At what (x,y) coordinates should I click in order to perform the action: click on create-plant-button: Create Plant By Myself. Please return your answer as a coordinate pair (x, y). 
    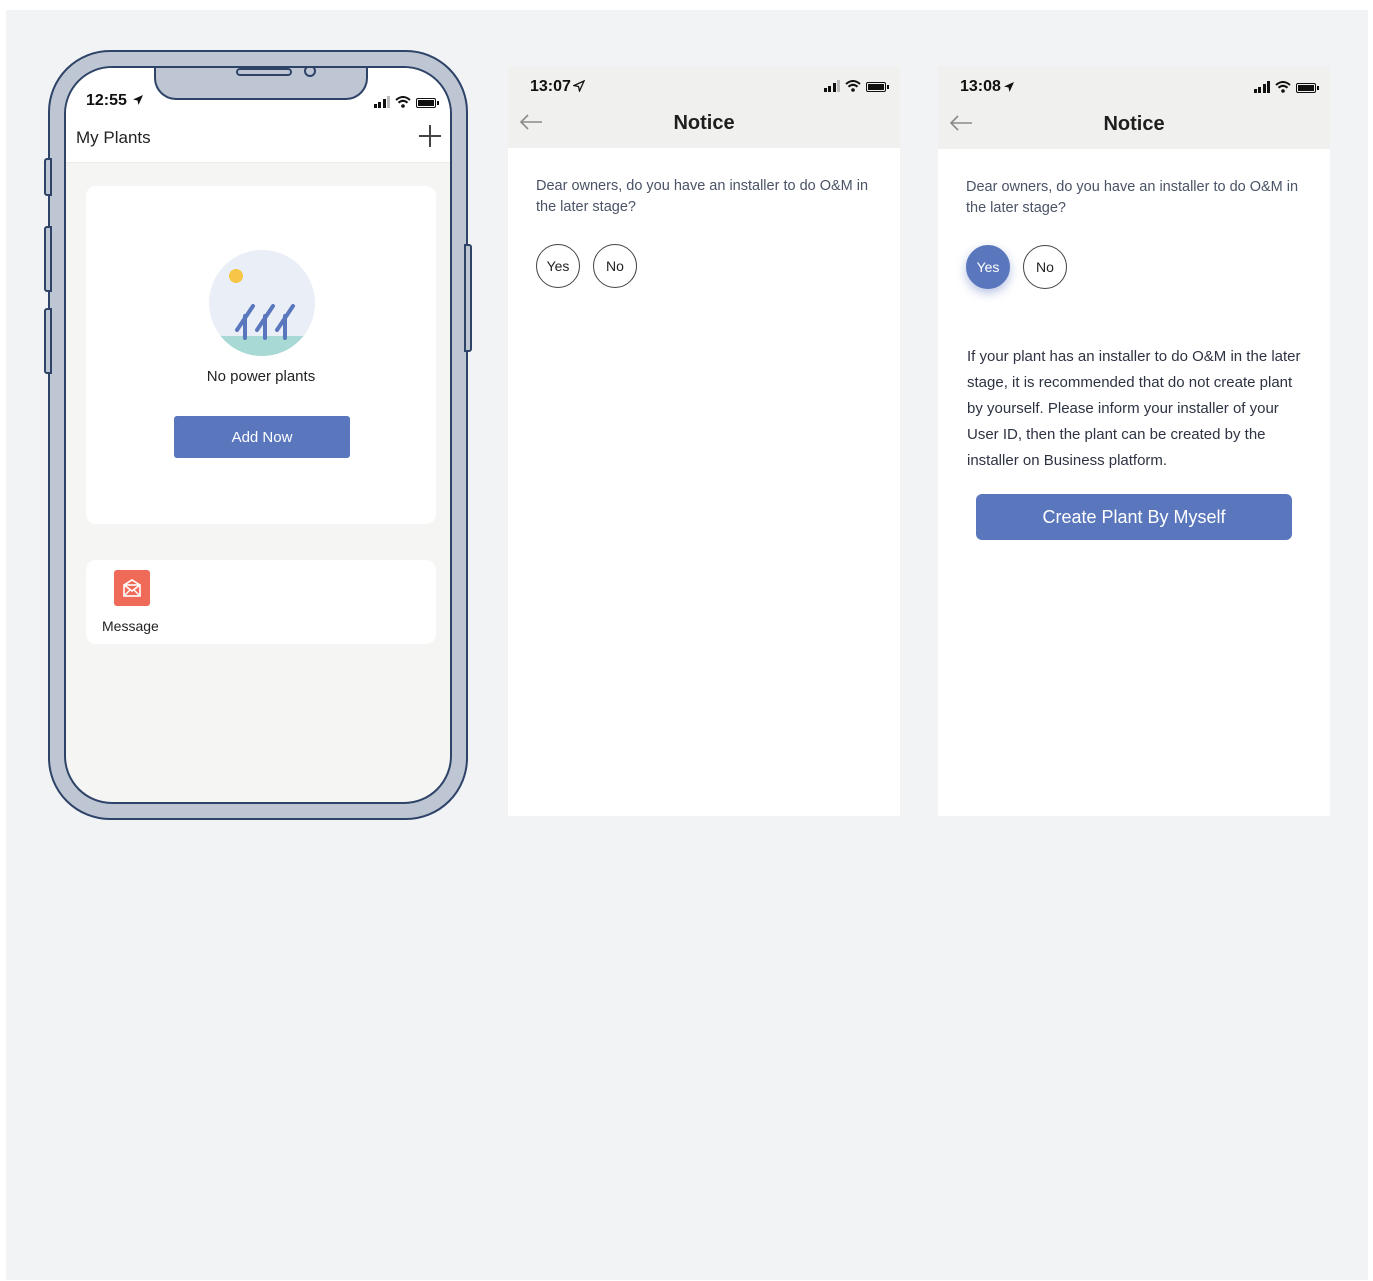
    Looking at the image, I should click on (1134, 517).